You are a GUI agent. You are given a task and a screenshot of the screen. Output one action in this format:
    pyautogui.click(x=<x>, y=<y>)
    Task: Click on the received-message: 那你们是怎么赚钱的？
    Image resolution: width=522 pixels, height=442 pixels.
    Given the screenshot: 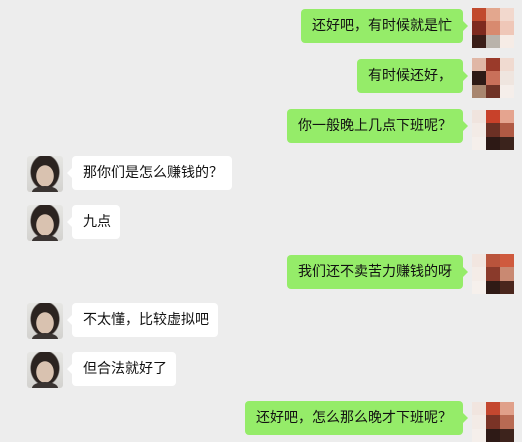 What is the action you would take?
    pyautogui.click(x=149, y=173)
    